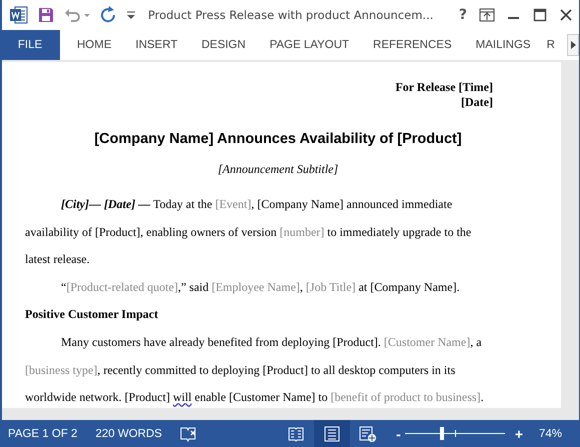 Image resolution: width=580 pixels, height=447 pixels. What do you see at coordinates (128, 434) in the screenshot?
I see `word-count: 220 WORDS` at bounding box center [128, 434].